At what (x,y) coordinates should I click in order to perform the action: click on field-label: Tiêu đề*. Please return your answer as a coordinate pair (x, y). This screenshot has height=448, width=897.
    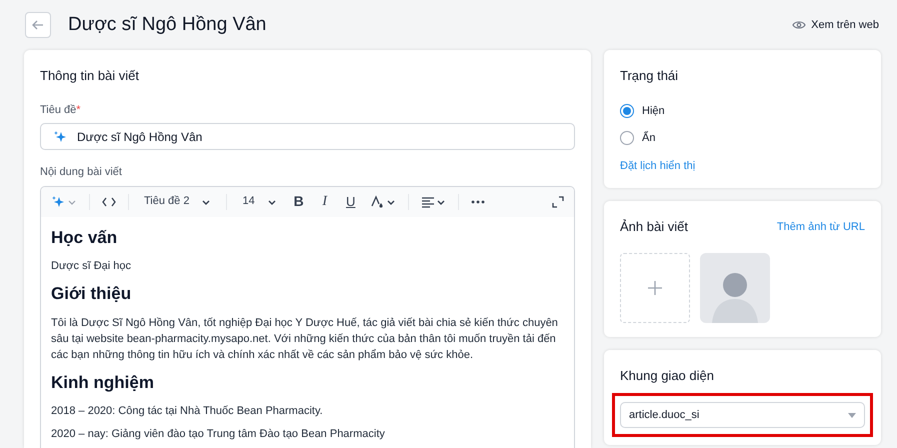
    Looking at the image, I should click on (61, 110).